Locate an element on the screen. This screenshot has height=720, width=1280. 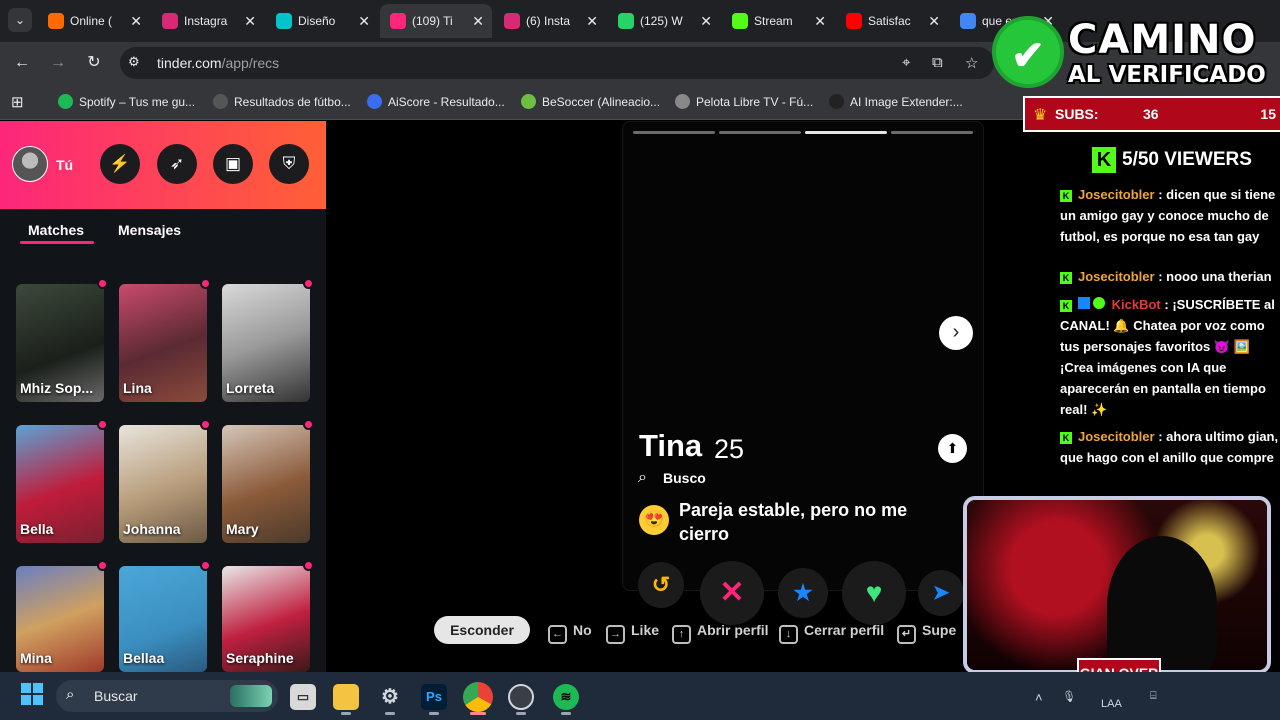
match-card: Bellaa is located at coordinates (163, 619).